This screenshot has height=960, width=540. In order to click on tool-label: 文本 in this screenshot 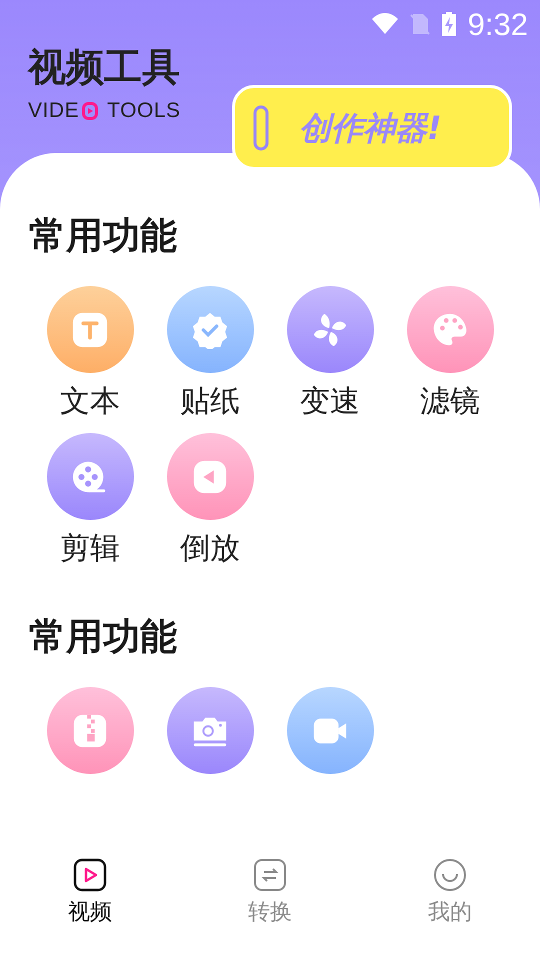, I will do `click(90, 402)`.